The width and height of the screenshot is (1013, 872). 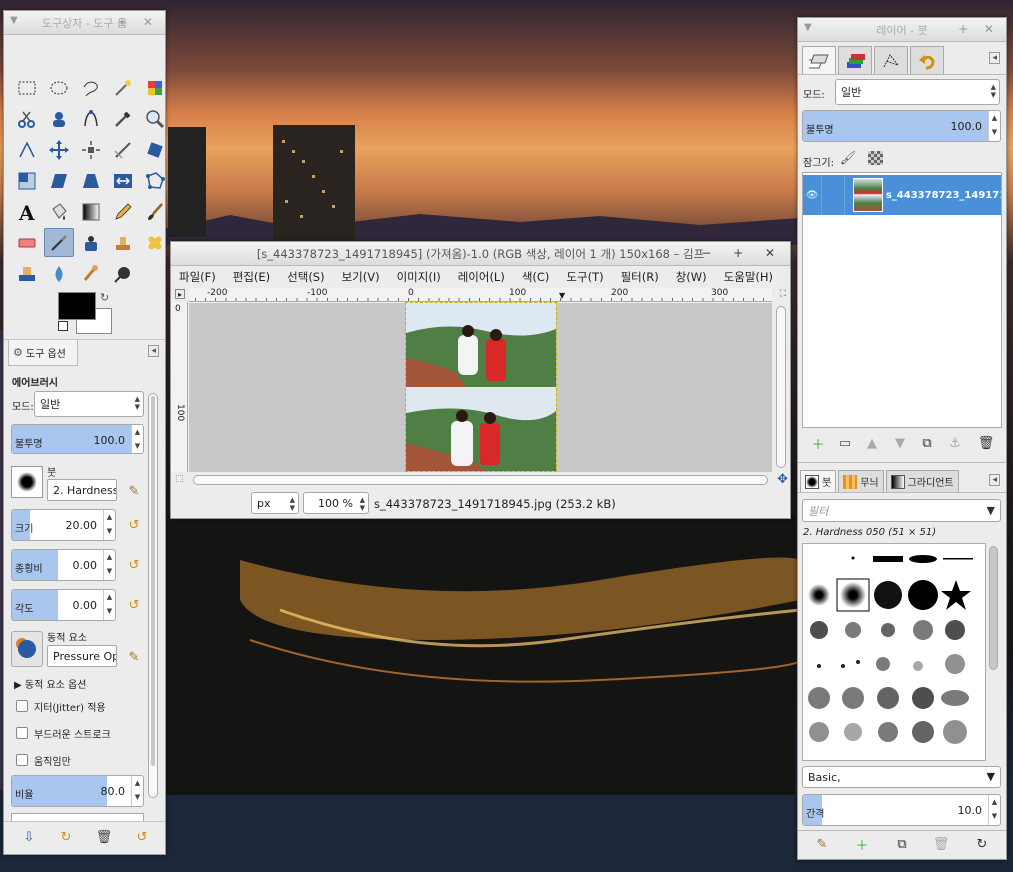 I want to click on menu-item: 이미지(I), so click(x=419, y=277).